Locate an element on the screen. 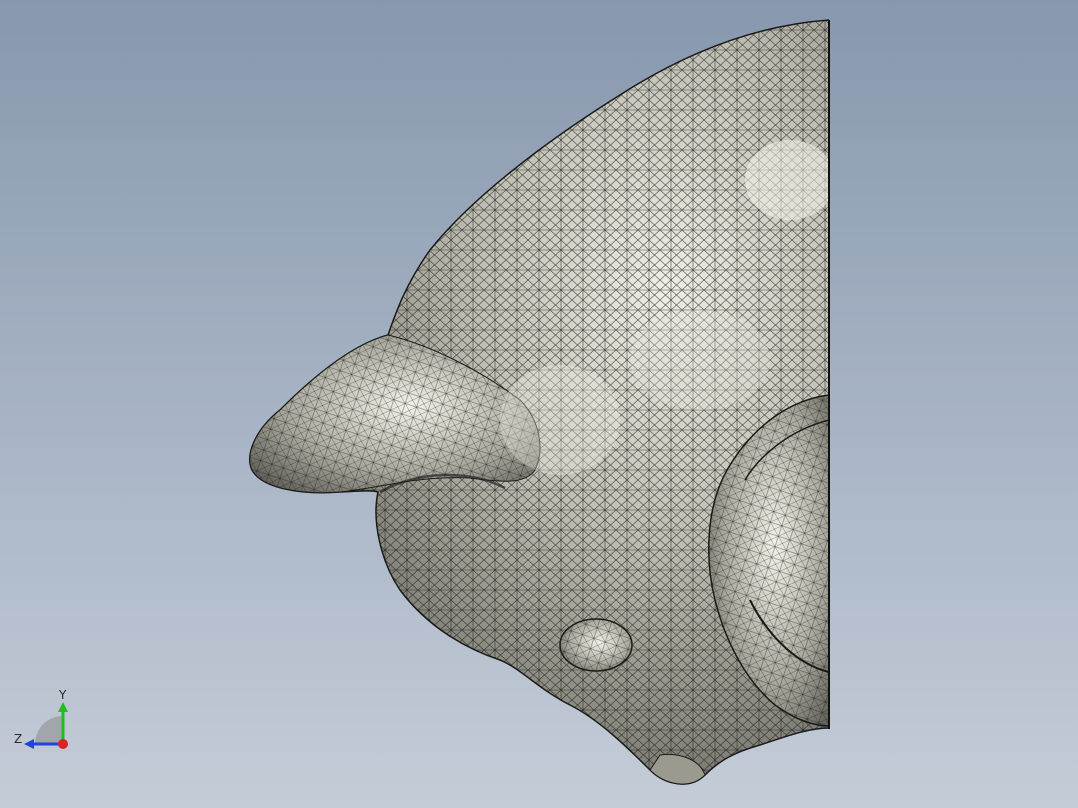  x-axis-dot-icon is located at coordinates (63, 744).